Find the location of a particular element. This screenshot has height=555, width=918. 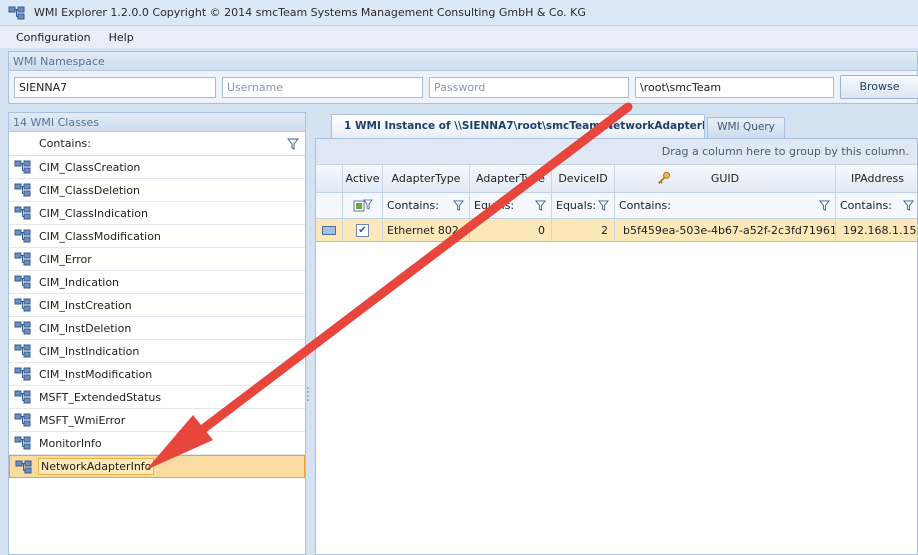

list-item: CIM_ClassModification is located at coordinates (157, 236).